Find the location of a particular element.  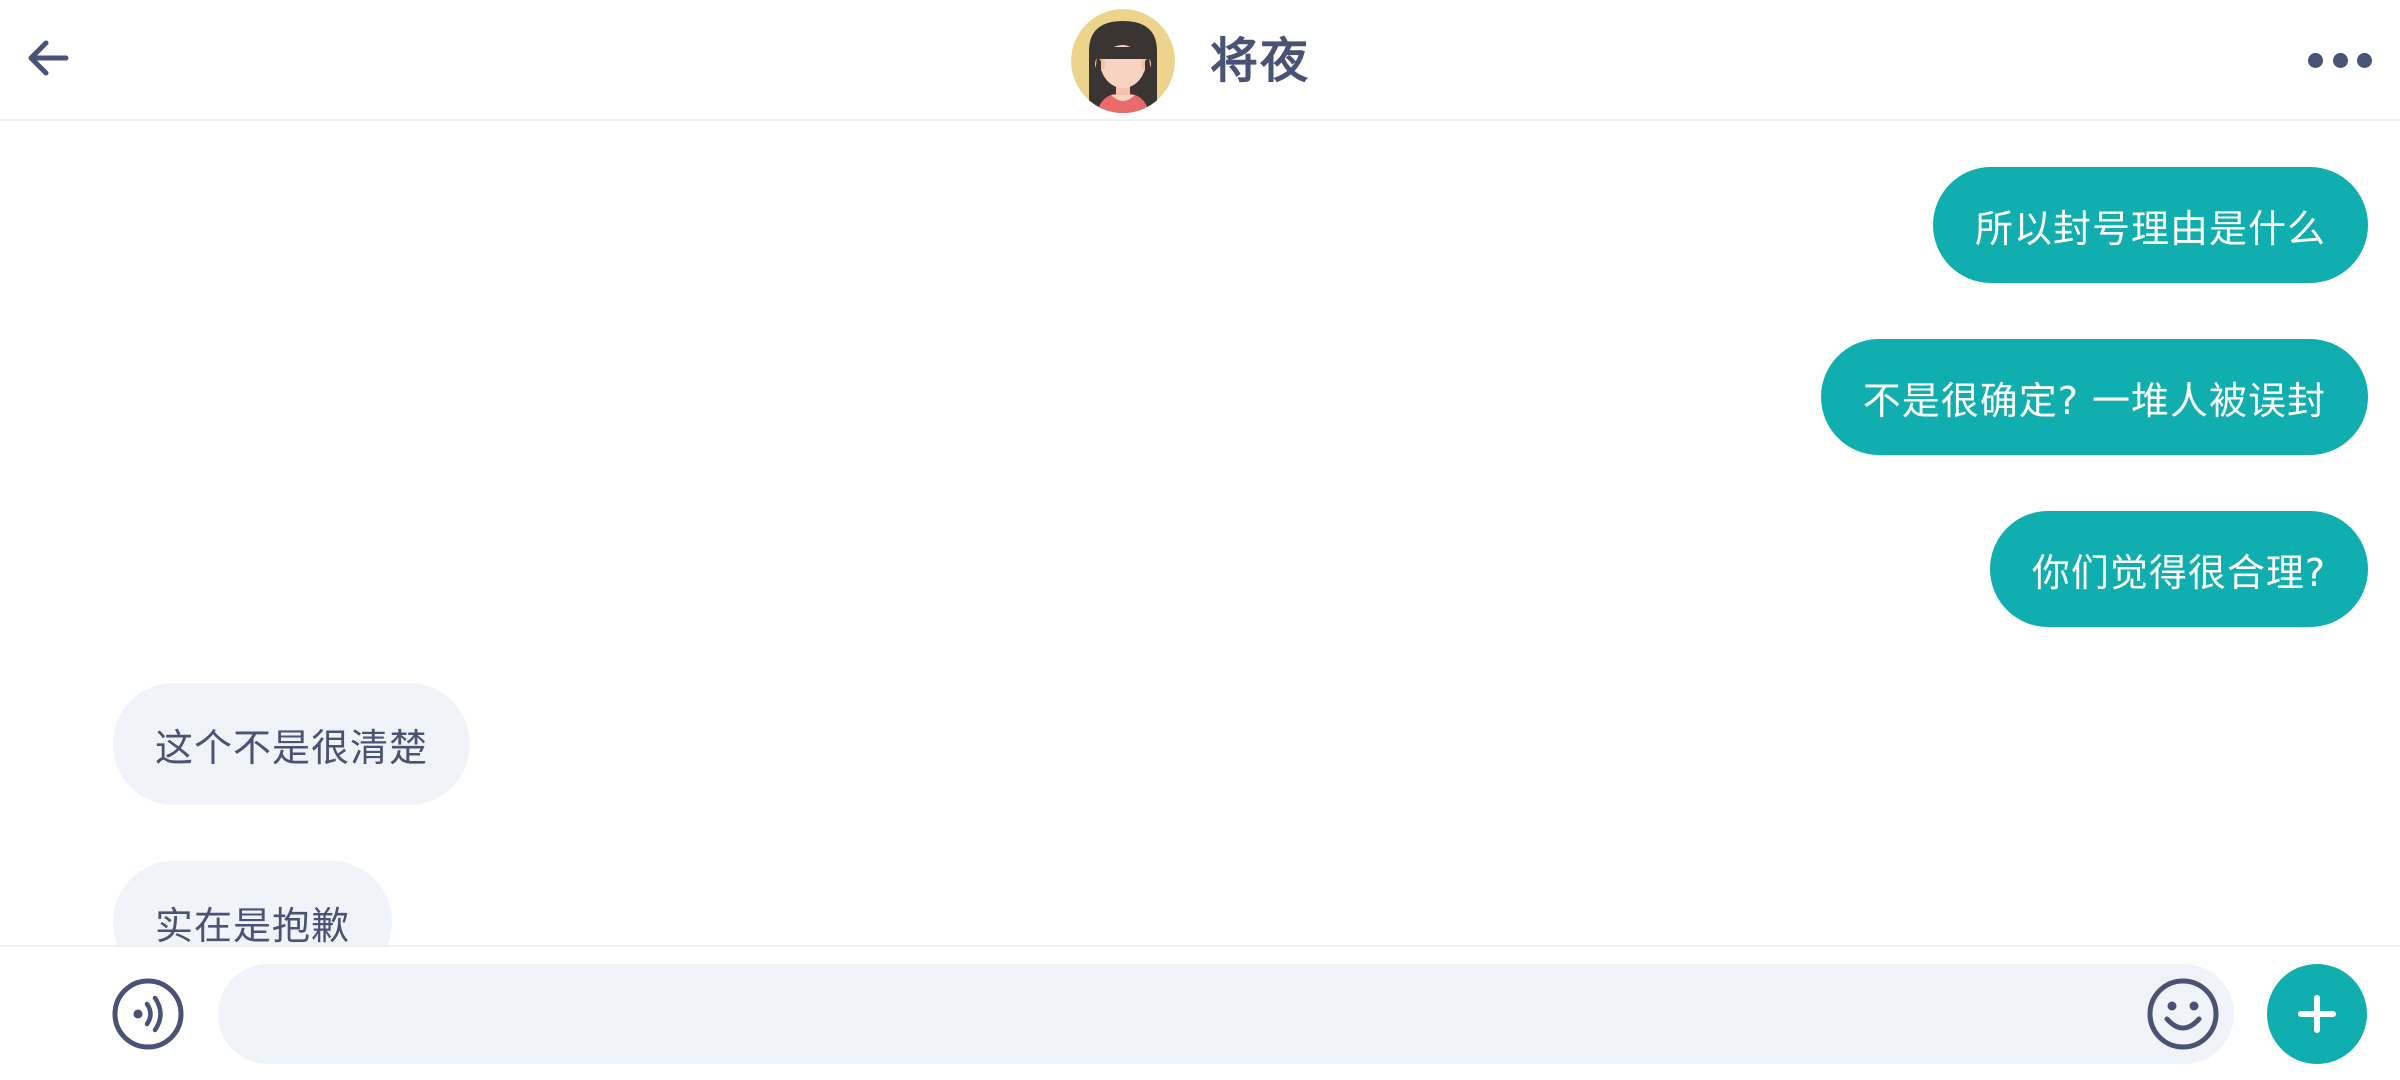

voice-input-icon is located at coordinates (148, 1014).